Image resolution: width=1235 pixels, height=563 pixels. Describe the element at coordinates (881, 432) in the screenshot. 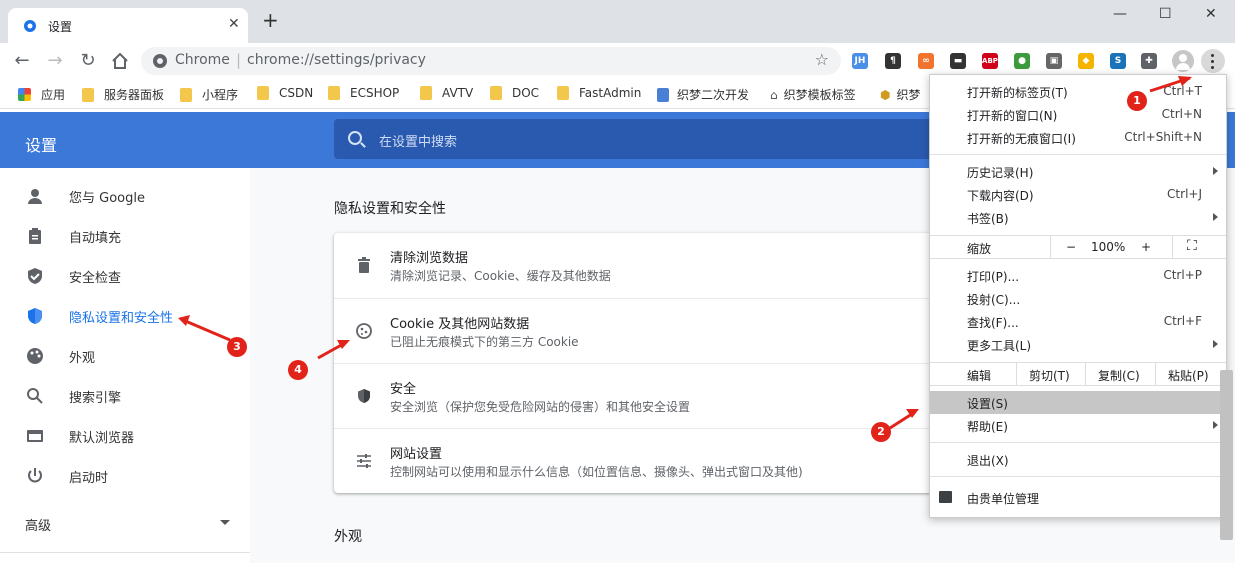

I see `annotation-badge-2: 2` at that location.